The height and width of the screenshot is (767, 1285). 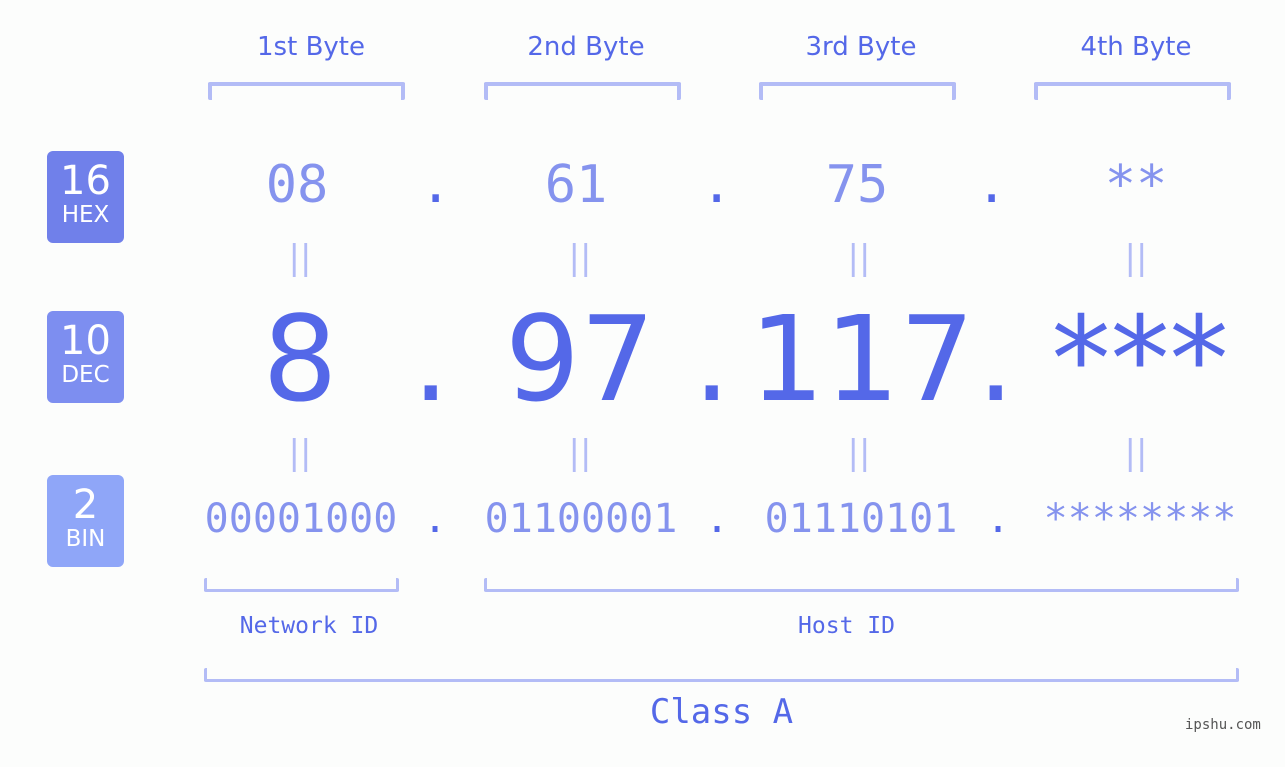 I want to click on byte-header-2: 2nd Byte, so click(x=586, y=47).